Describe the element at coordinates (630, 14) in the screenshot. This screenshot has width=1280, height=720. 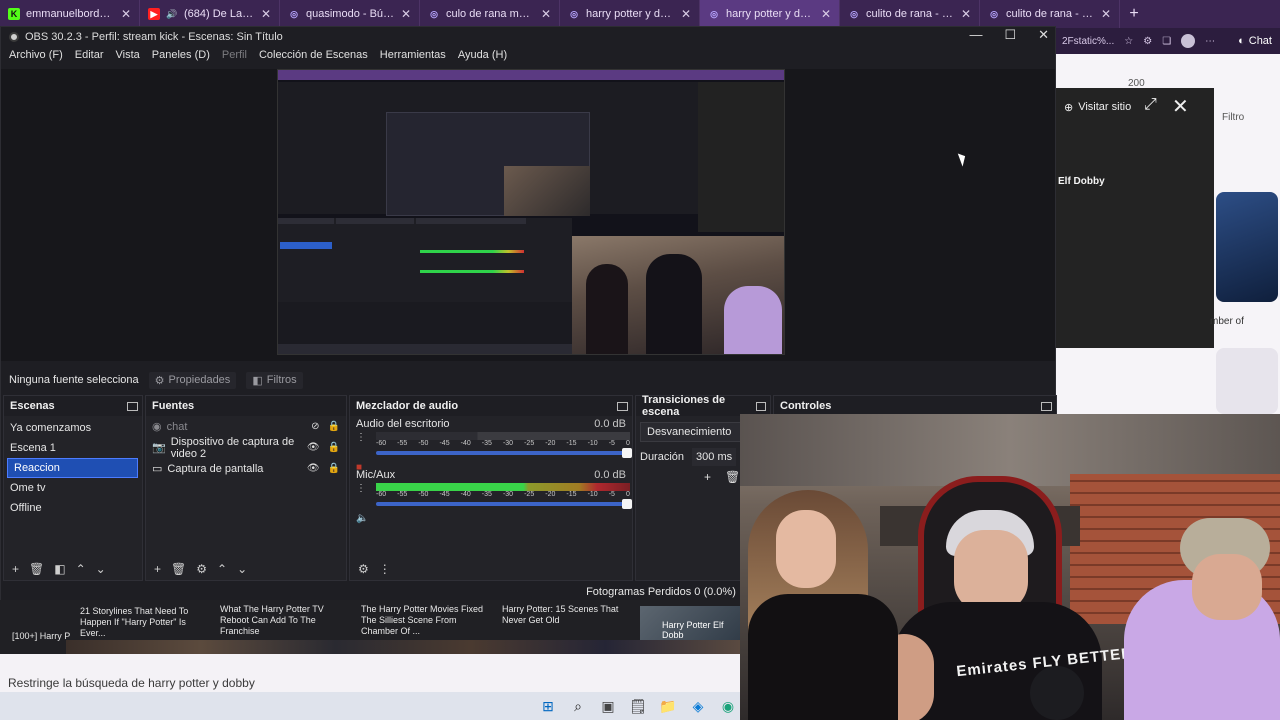
I see `tab-search: ◎ harry potter y dobby - Búsq ✕` at that location.